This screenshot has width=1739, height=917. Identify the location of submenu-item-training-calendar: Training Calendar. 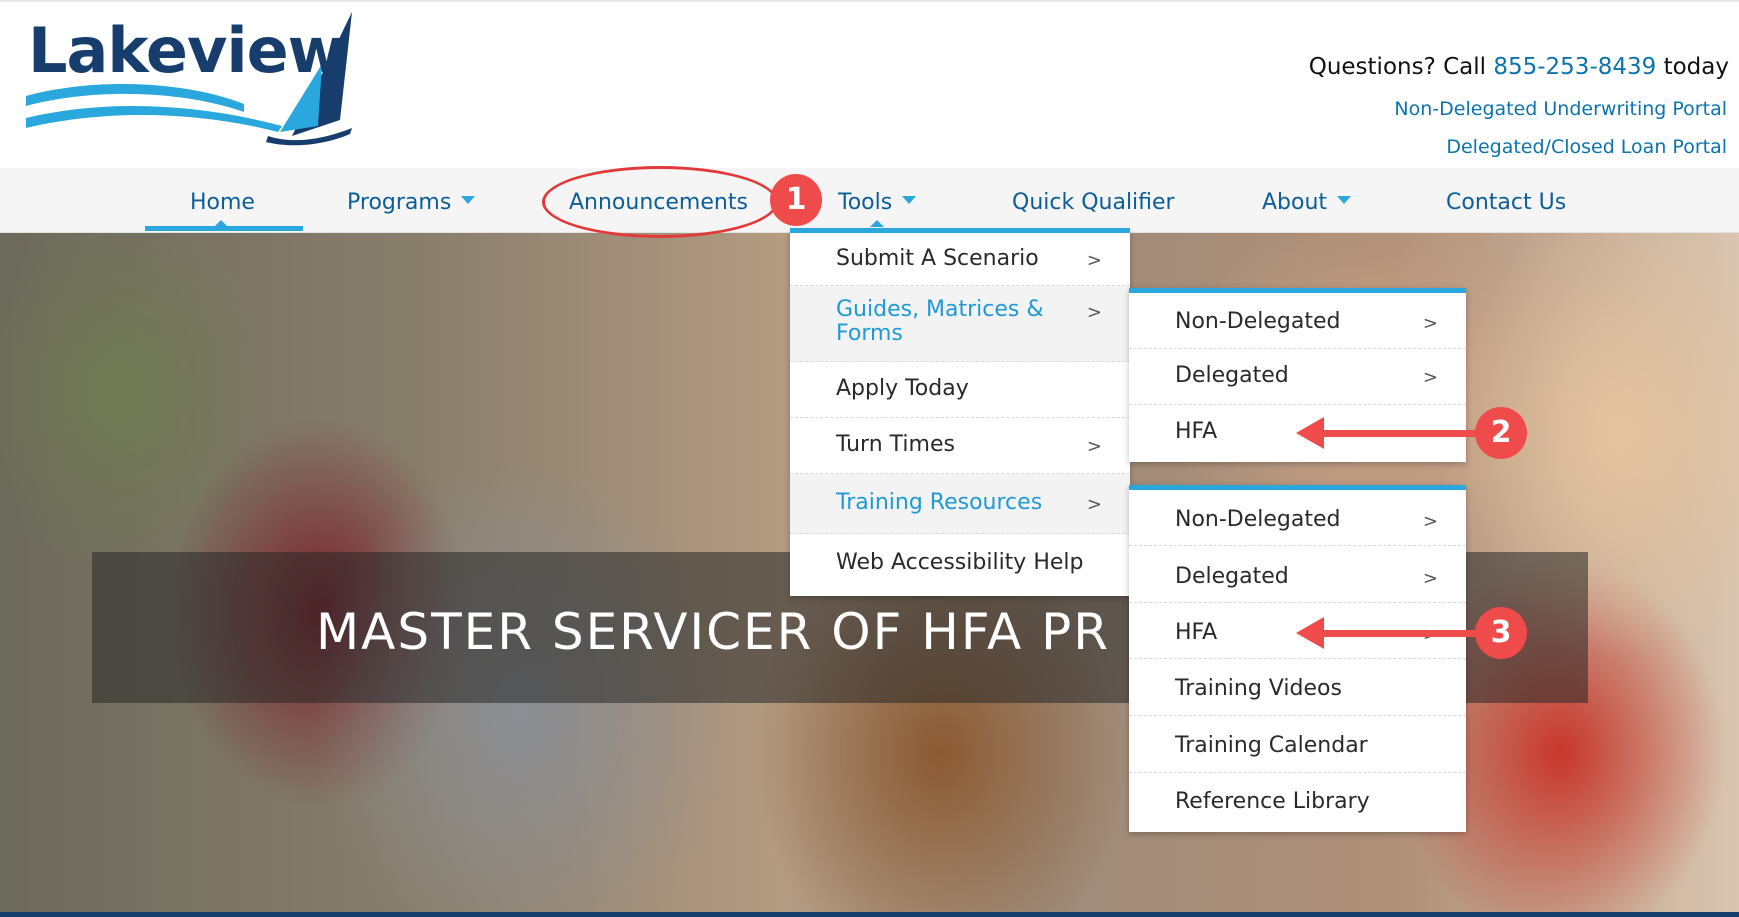
(1297, 744).